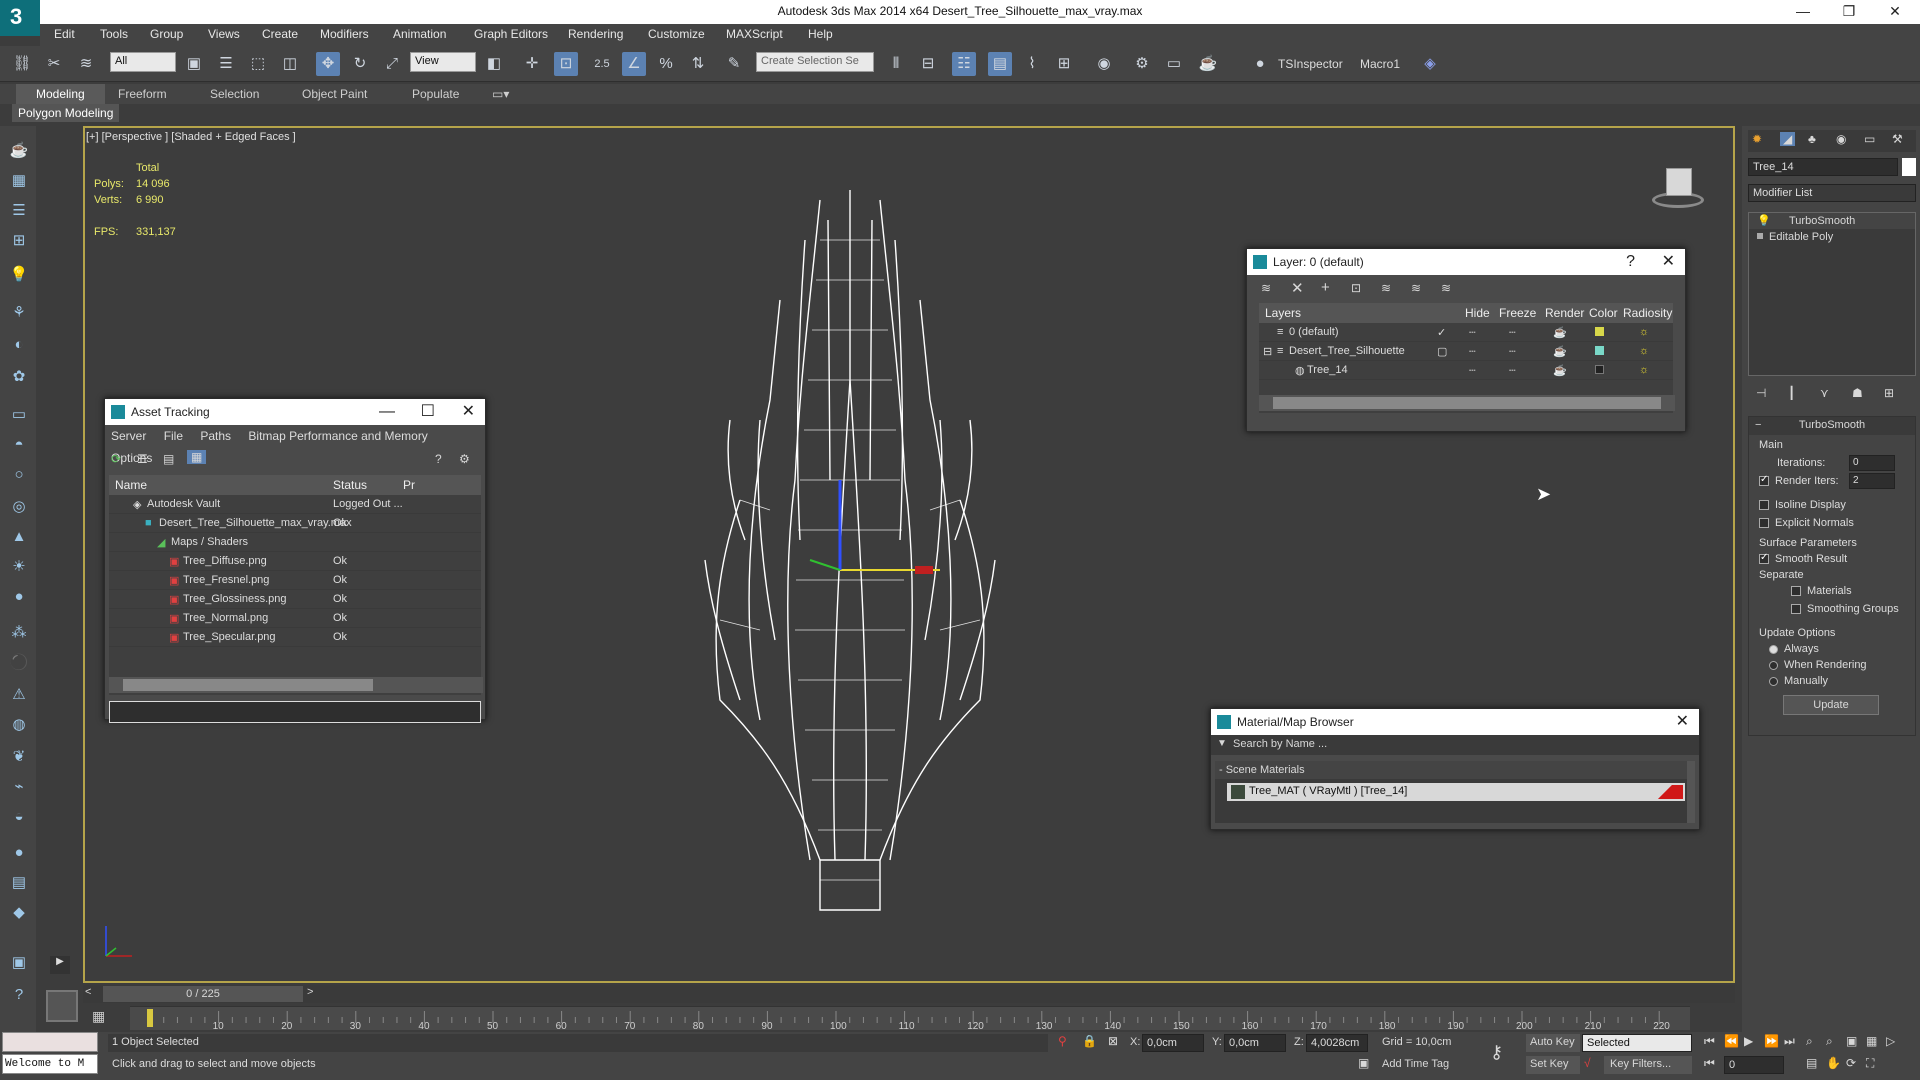  I want to click on render-setup-icon: ⚙, so click(1142, 64).